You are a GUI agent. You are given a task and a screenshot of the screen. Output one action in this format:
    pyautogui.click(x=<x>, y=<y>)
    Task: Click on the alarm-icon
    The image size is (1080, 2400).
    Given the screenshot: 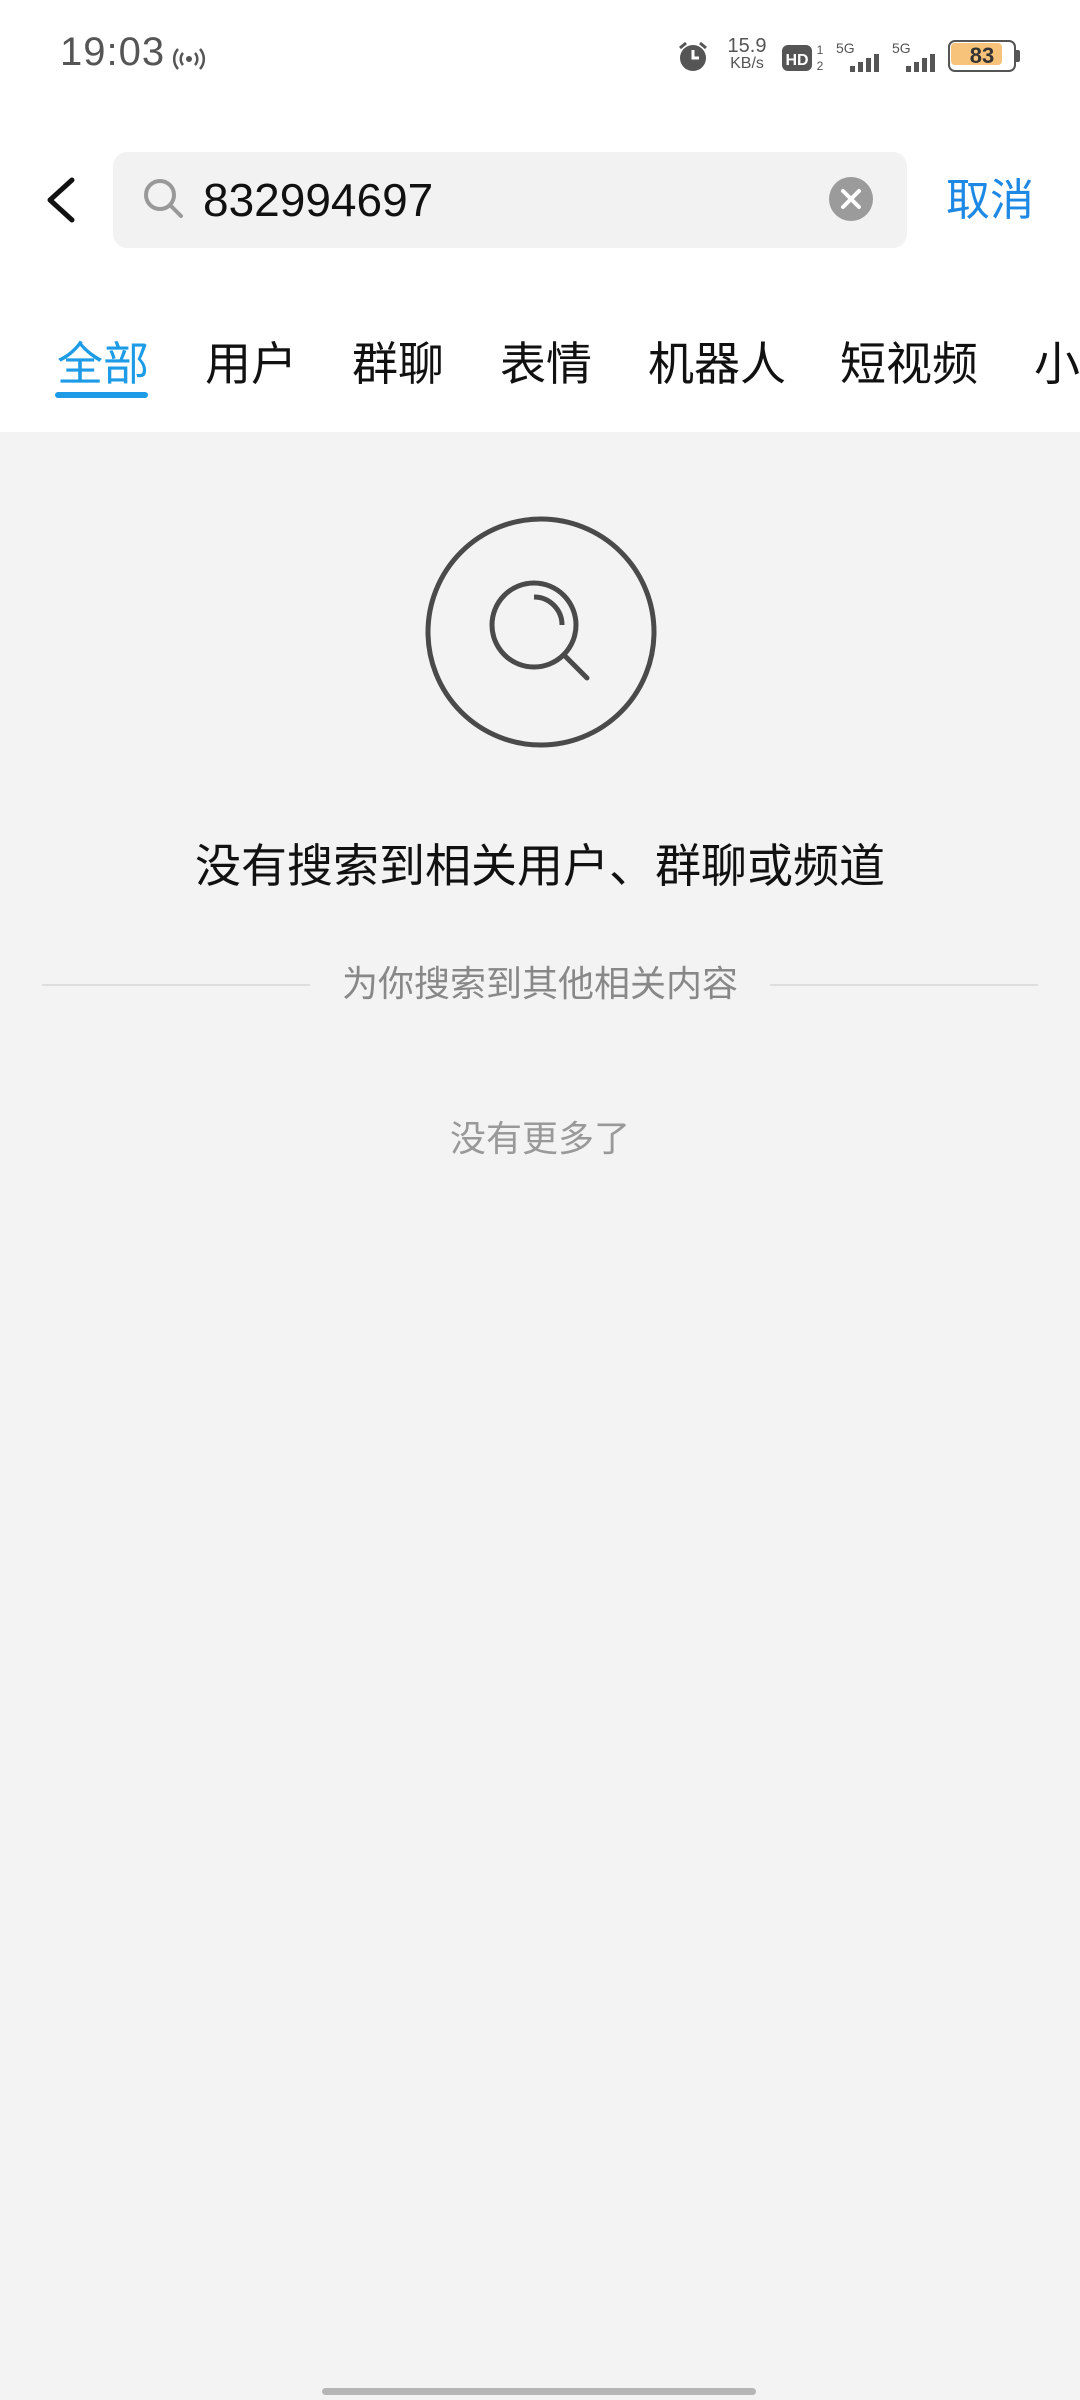 What is the action you would take?
    pyautogui.click(x=693, y=56)
    